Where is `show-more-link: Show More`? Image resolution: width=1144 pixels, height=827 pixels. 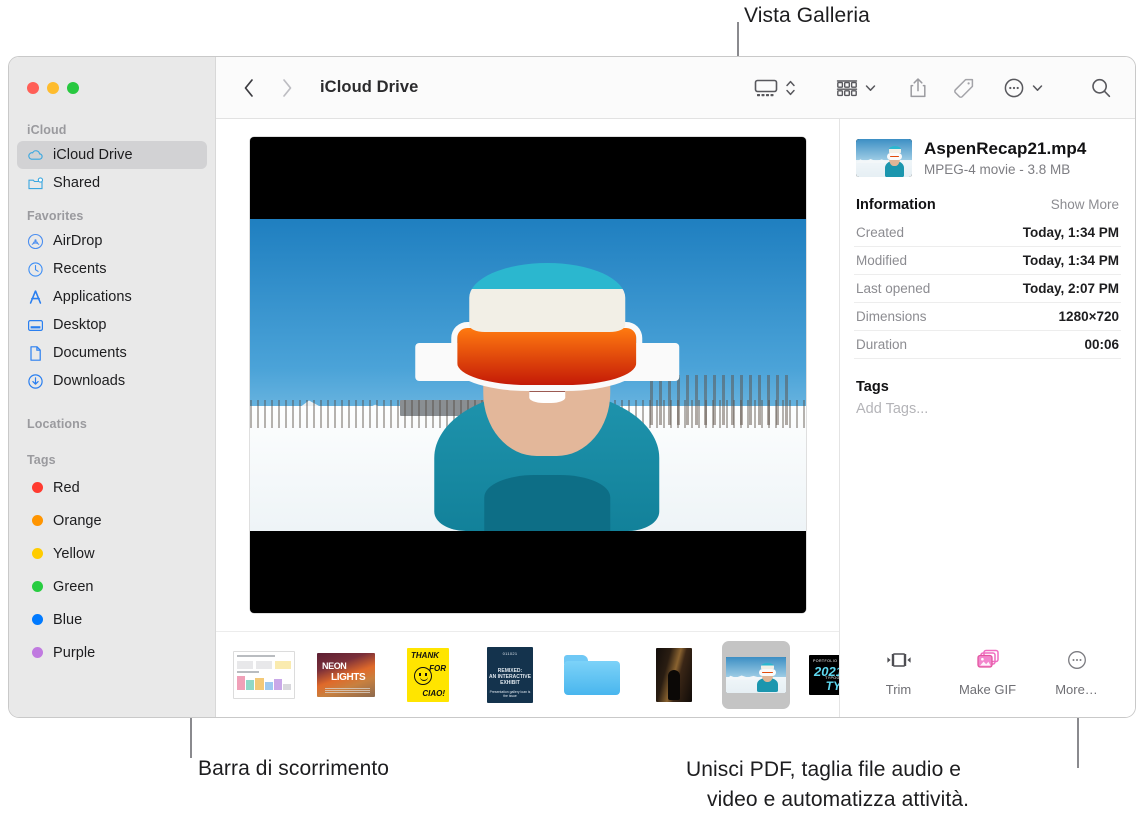
show-more-link: Show More is located at coordinates (1085, 204).